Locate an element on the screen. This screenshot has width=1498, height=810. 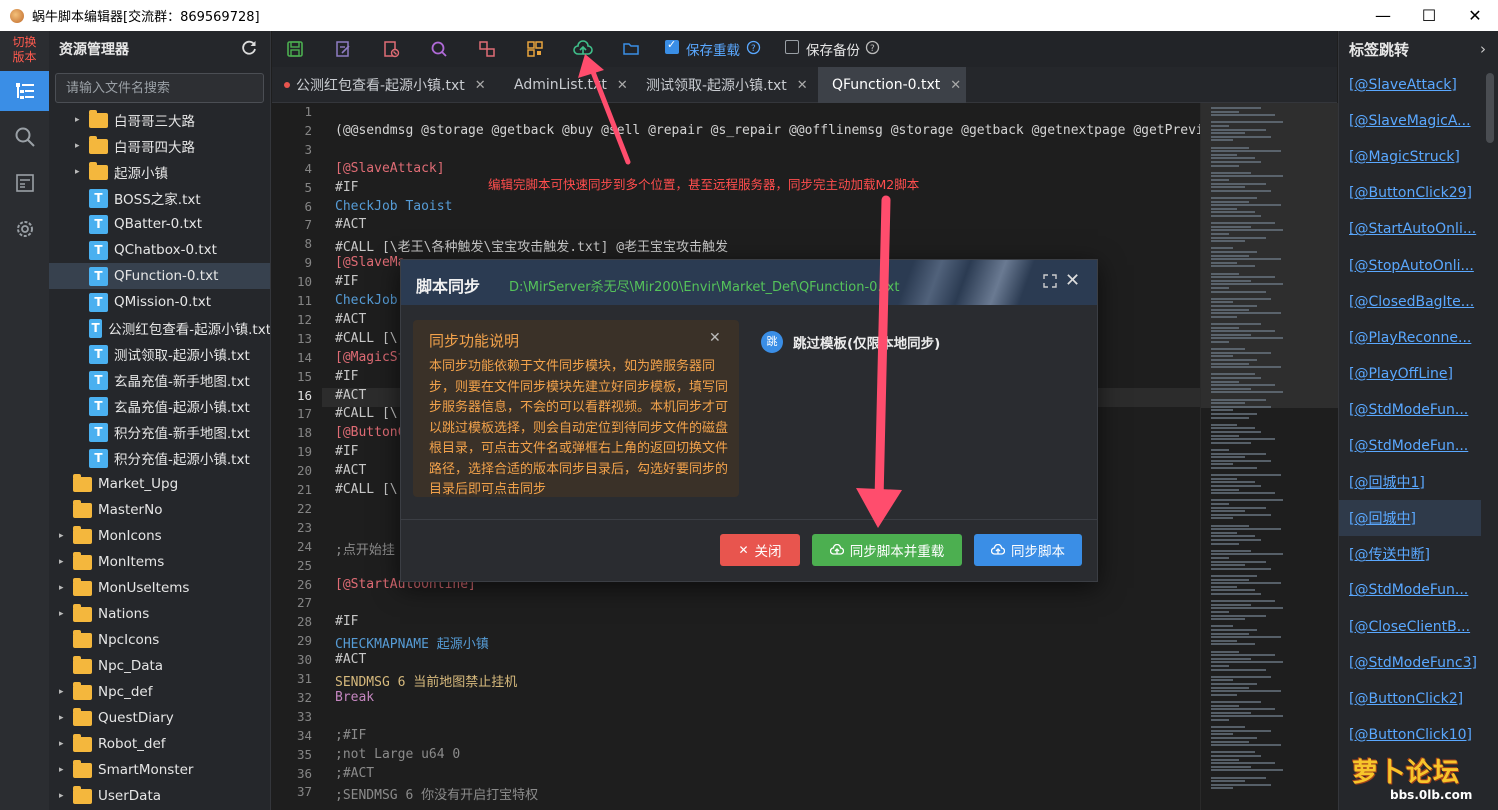
editor-tab: AdminList.txt ✕ is located at coordinates (564, 85).